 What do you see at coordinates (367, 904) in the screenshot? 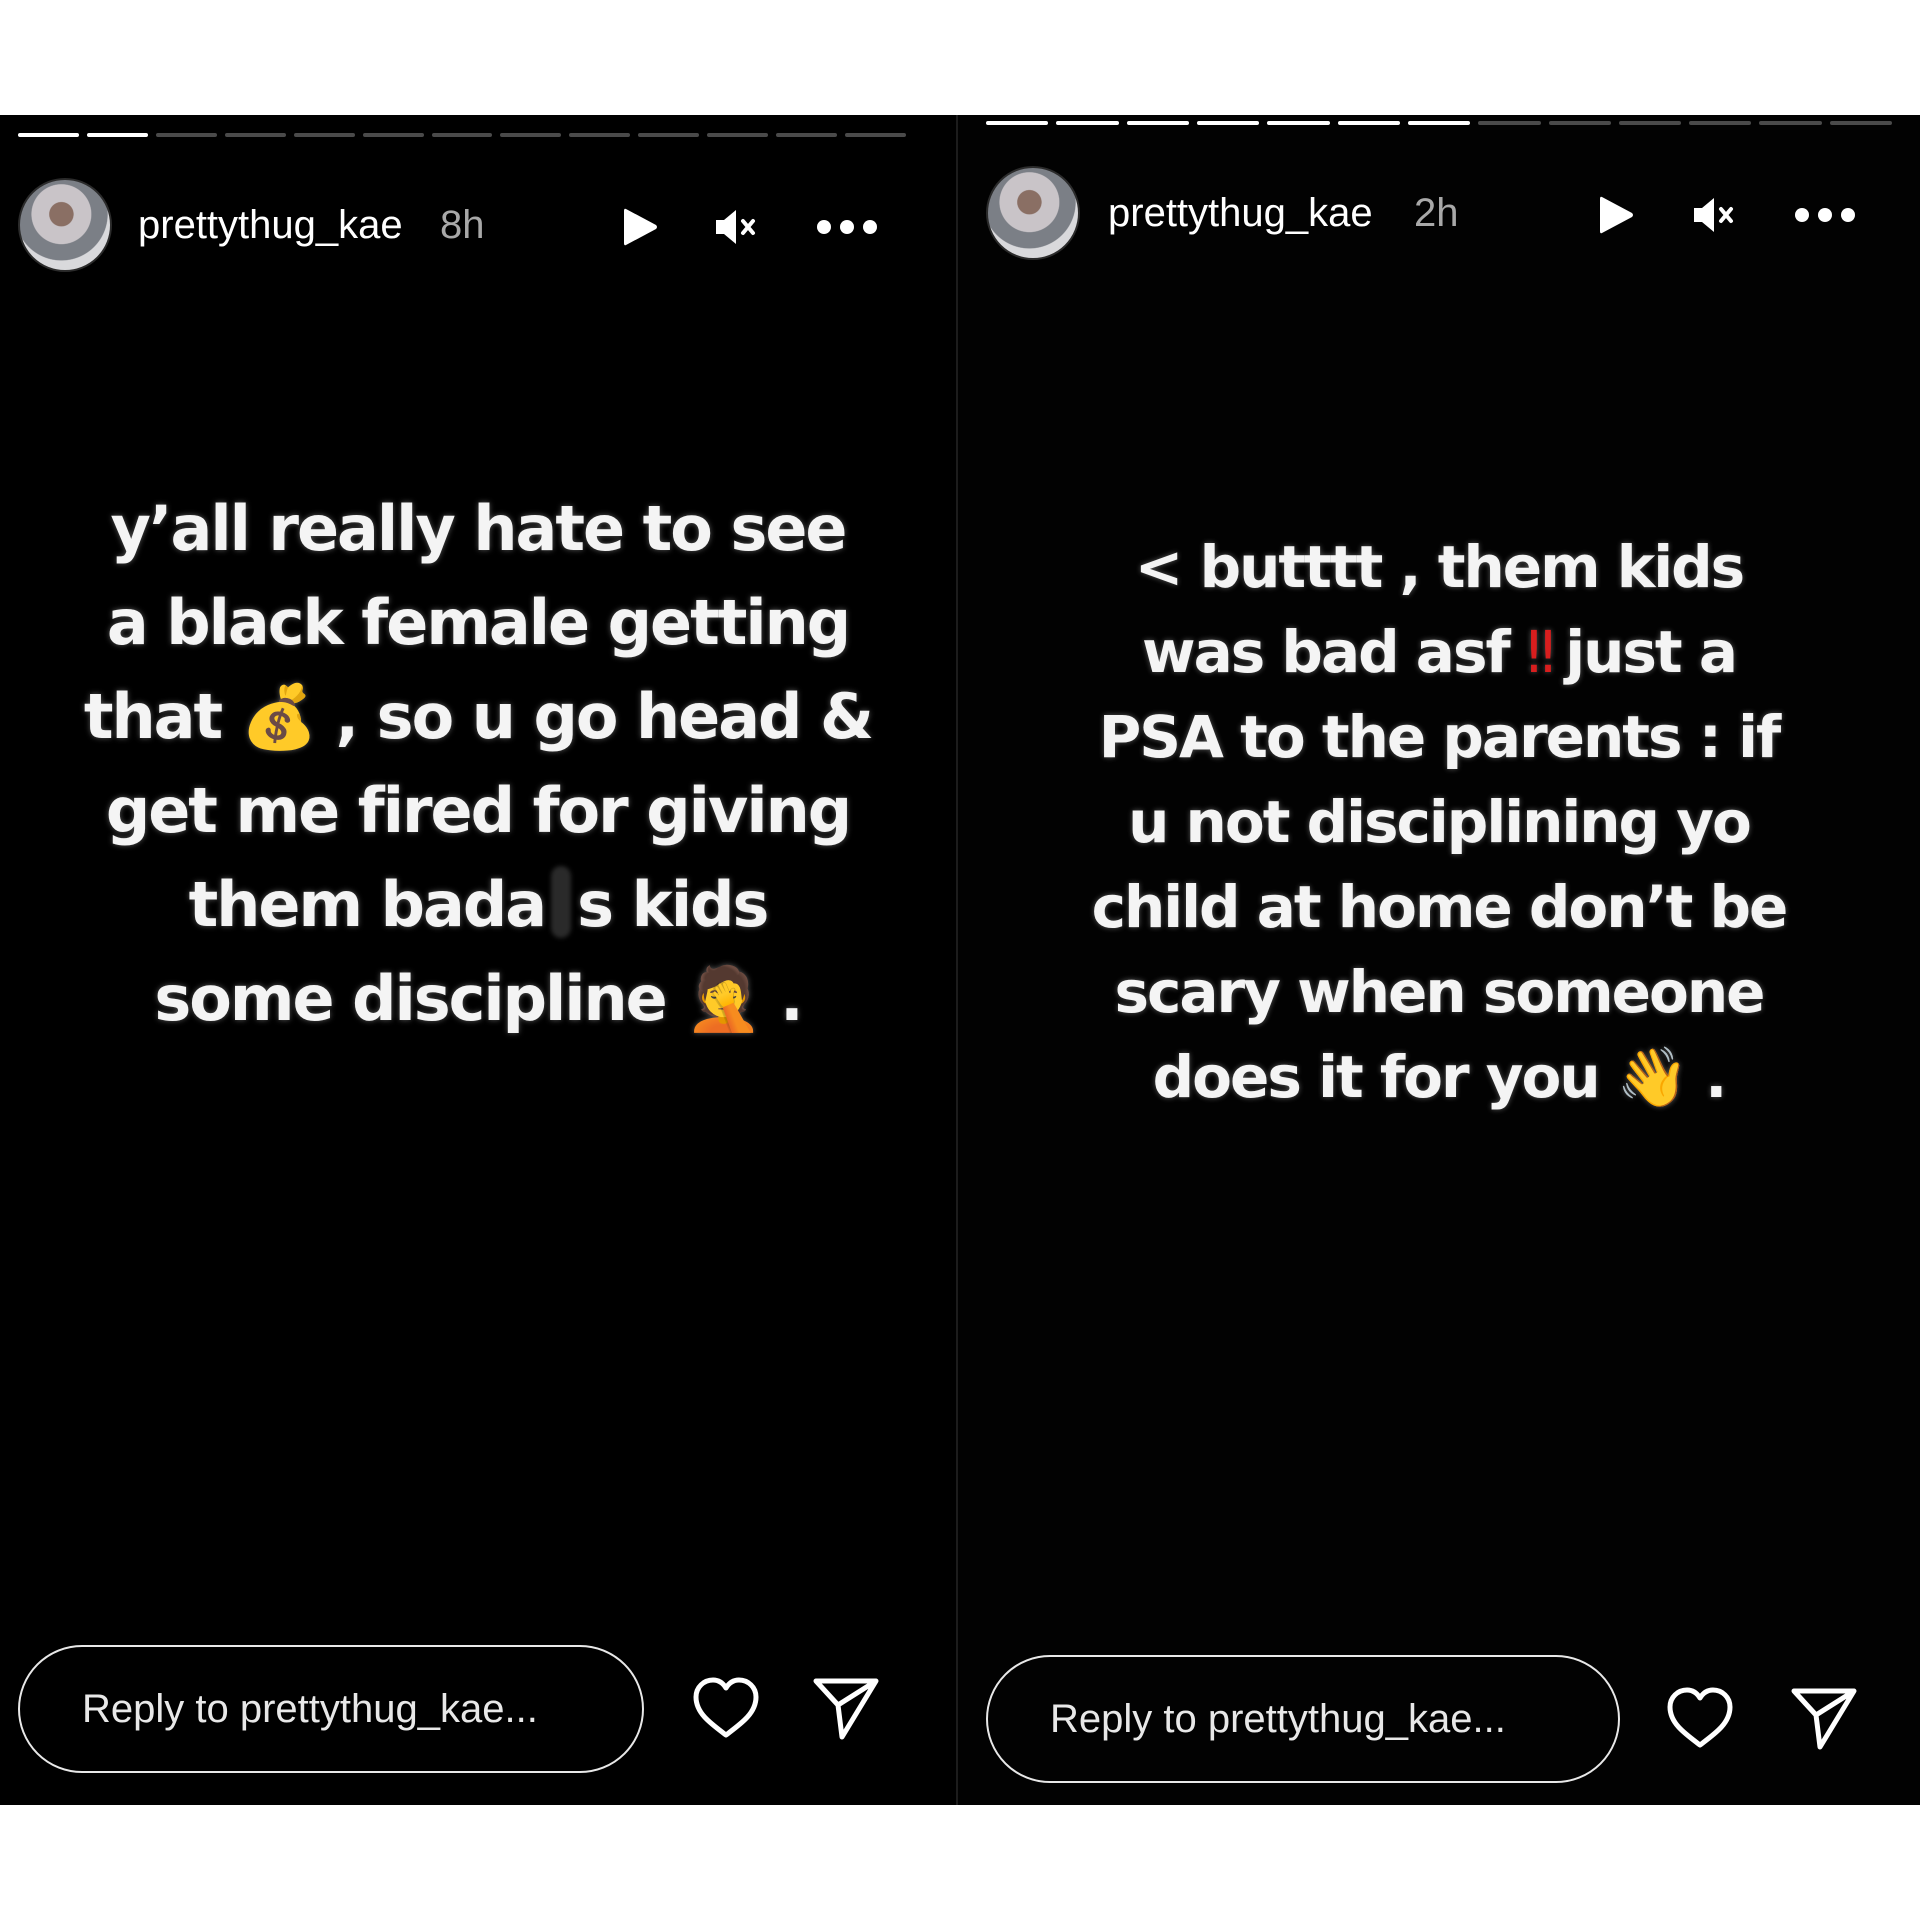
I see `caption-text: them bada` at bounding box center [367, 904].